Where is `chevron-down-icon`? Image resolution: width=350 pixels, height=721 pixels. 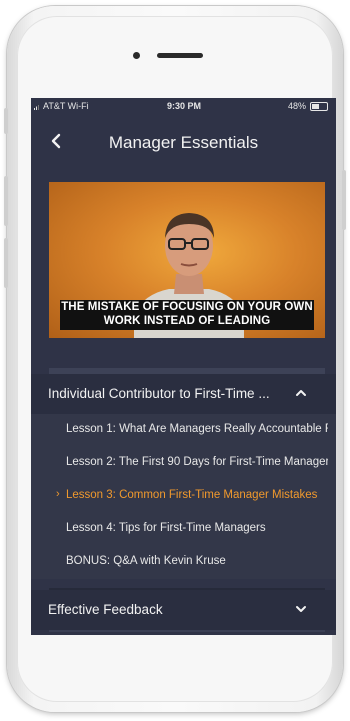 chevron-down-icon is located at coordinates (301, 609).